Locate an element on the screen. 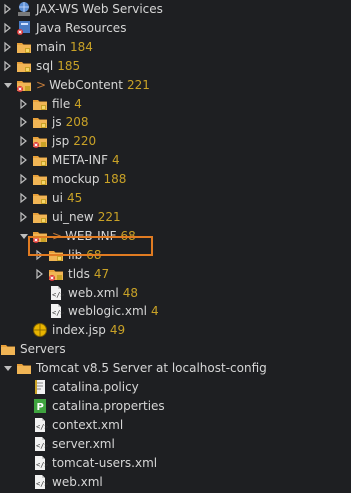  item-name: server.xml is located at coordinates (83, 443).